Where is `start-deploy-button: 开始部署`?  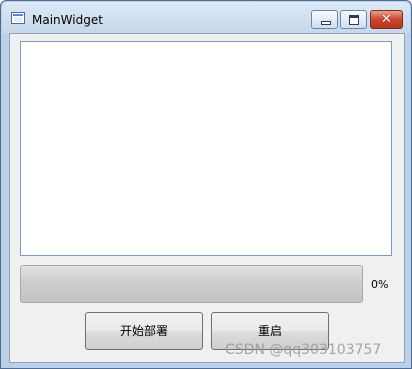 start-deploy-button: 开始部署 is located at coordinates (144, 331).